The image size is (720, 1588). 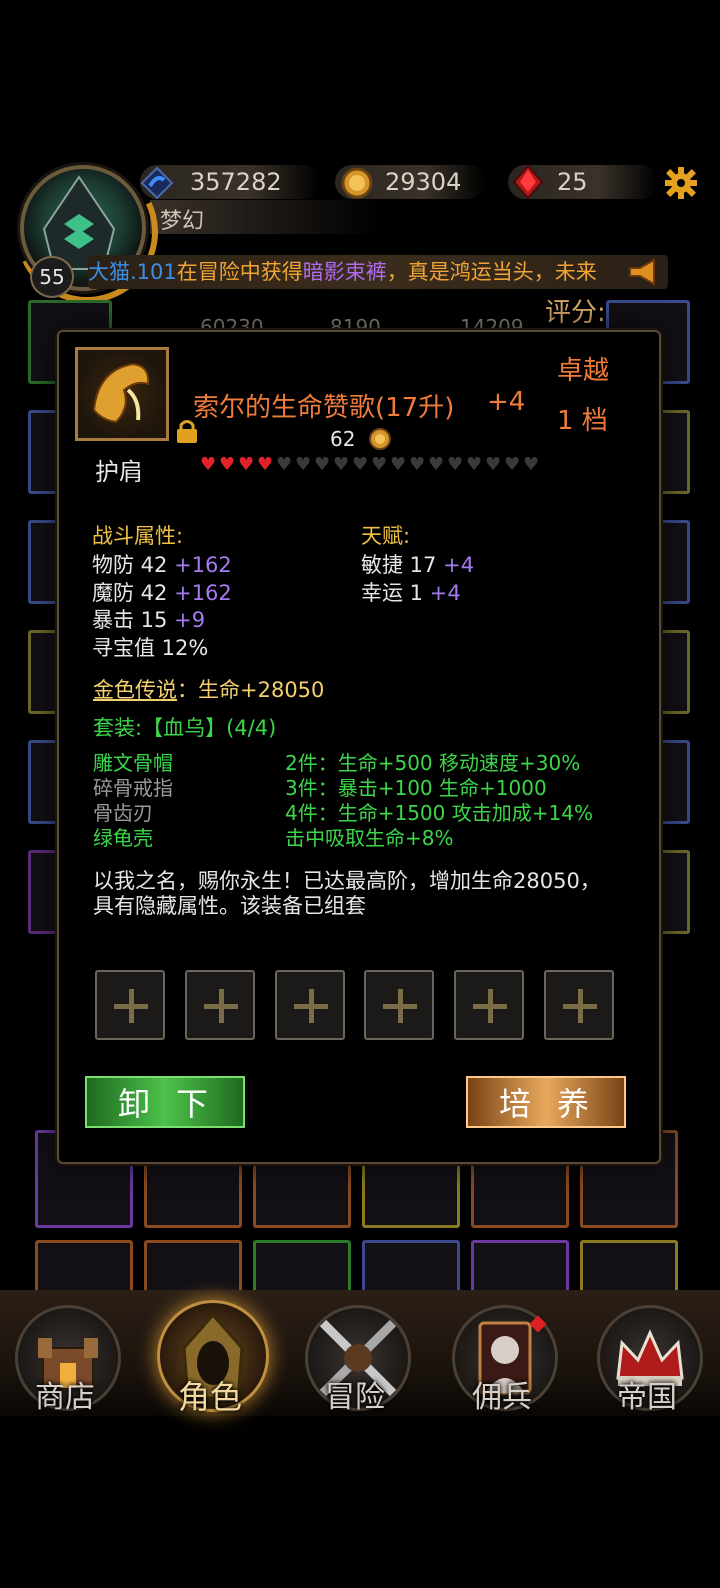 I want to click on shoulder-armor-icon, so click(x=121, y=393).